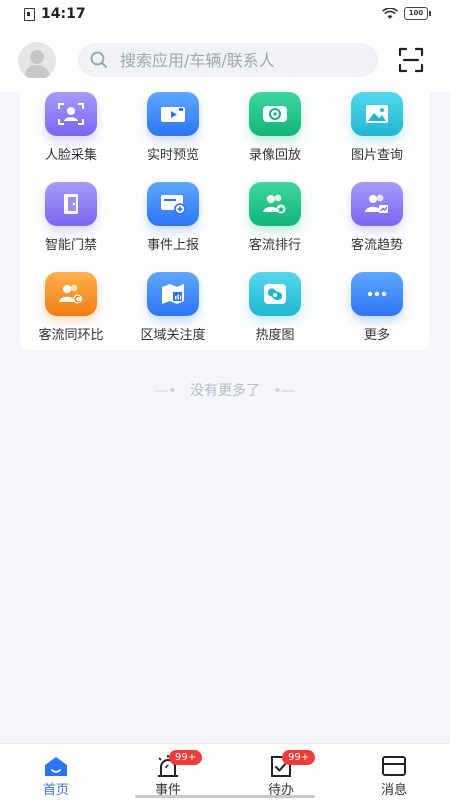 The image size is (450, 801). I want to click on app-heatmap: 热度图, so click(275, 312).